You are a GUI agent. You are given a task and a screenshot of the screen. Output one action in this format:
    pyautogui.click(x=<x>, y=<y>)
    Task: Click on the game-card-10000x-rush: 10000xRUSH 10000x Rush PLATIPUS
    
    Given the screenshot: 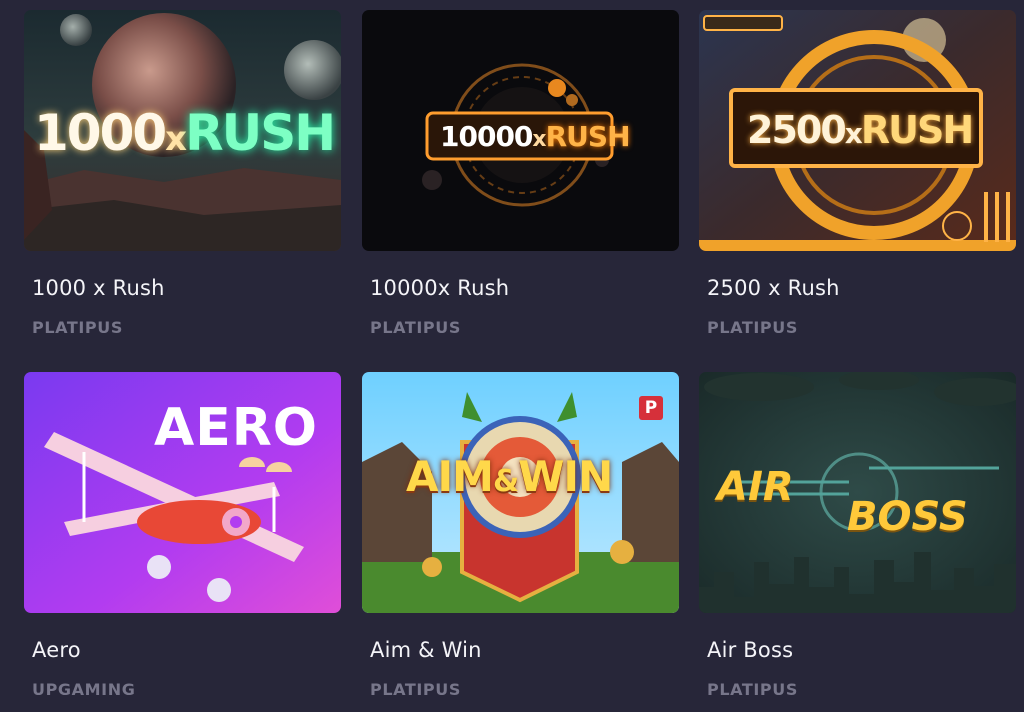 What is the action you would take?
    pyautogui.click(x=520, y=173)
    